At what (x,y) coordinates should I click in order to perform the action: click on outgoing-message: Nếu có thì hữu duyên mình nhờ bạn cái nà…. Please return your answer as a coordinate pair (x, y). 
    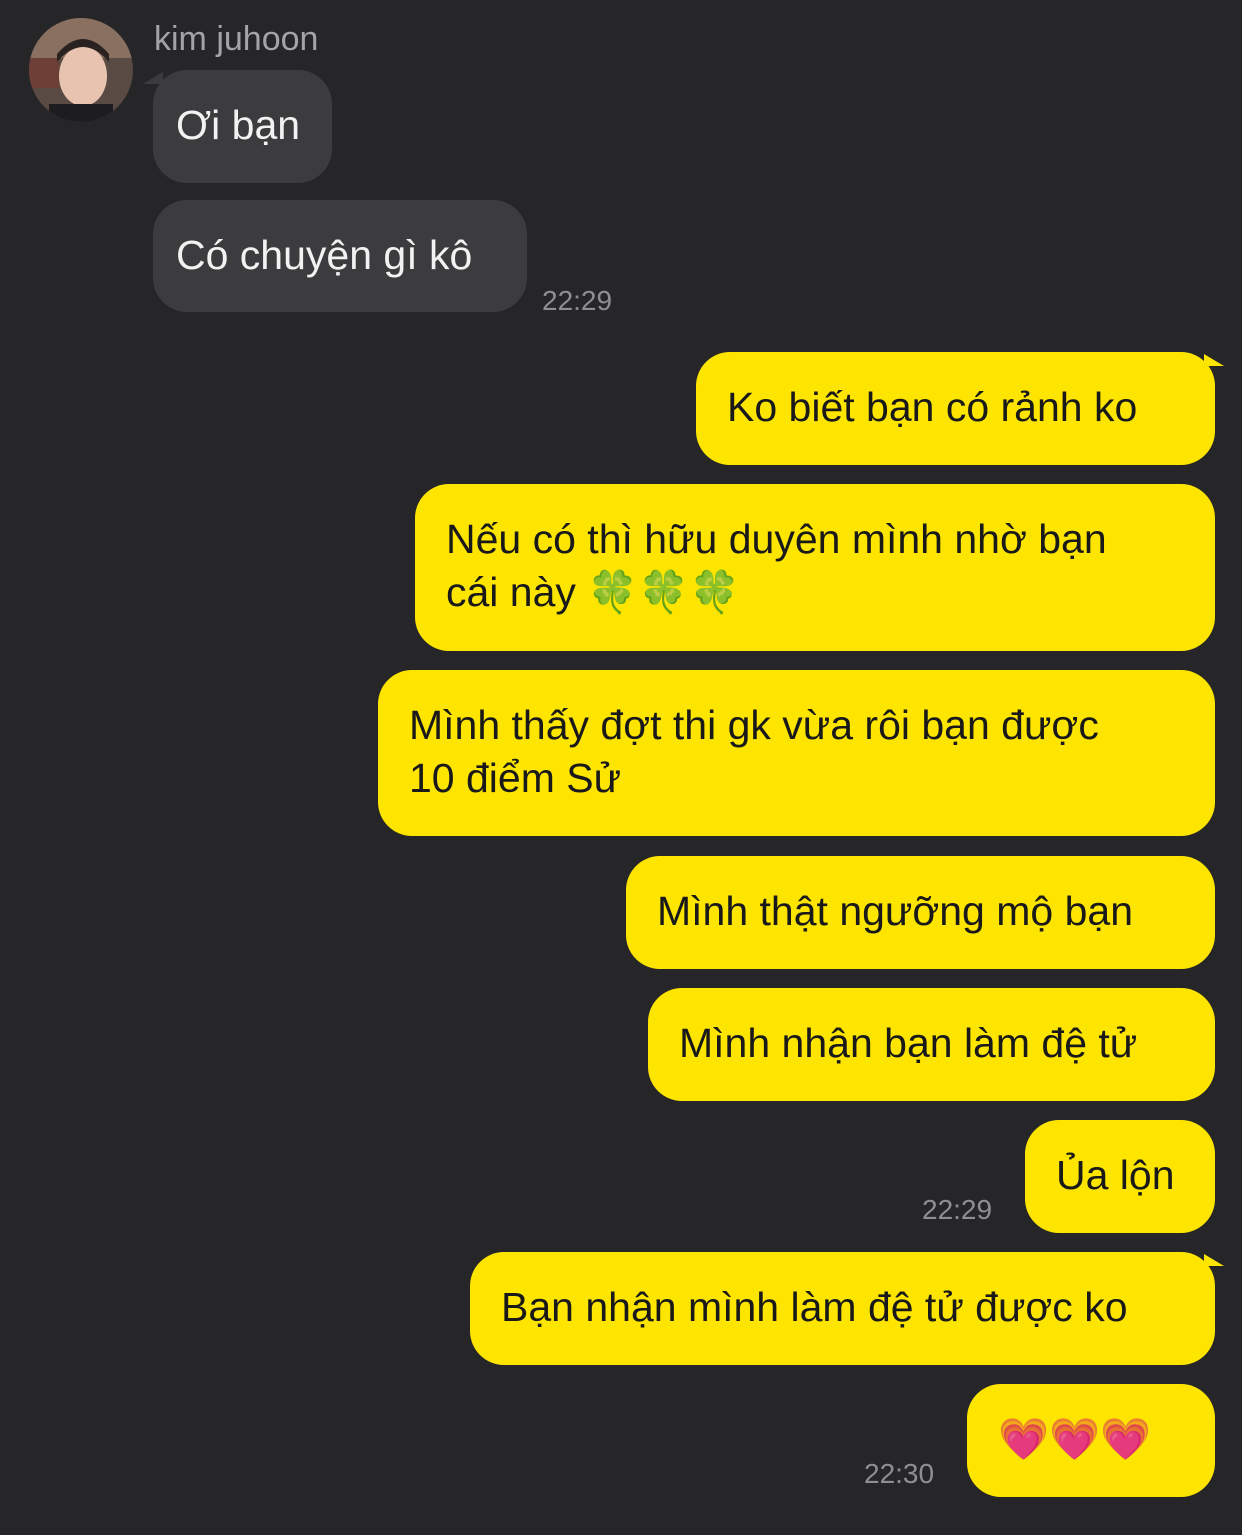
    Looking at the image, I should click on (815, 567).